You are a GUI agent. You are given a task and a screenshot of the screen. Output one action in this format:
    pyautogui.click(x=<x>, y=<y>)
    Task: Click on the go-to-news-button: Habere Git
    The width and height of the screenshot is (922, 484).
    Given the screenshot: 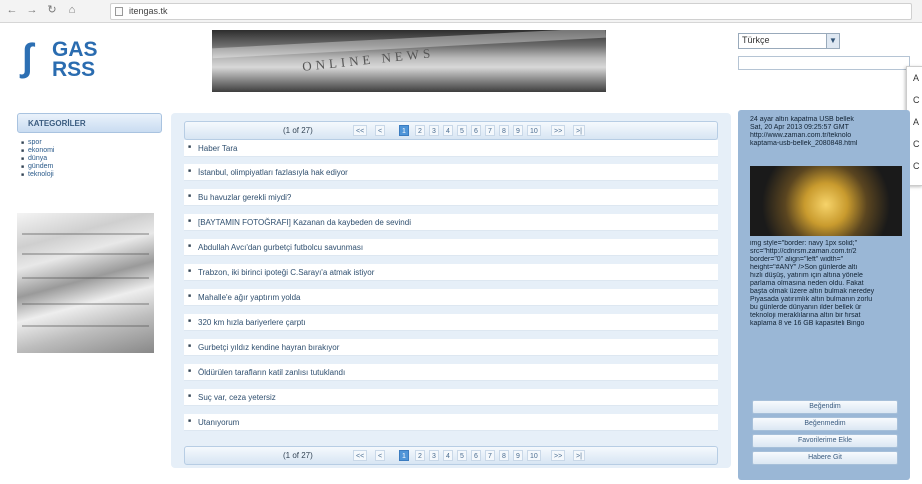 What is the action you would take?
    pyautogui.click(x=825, y=458)
    